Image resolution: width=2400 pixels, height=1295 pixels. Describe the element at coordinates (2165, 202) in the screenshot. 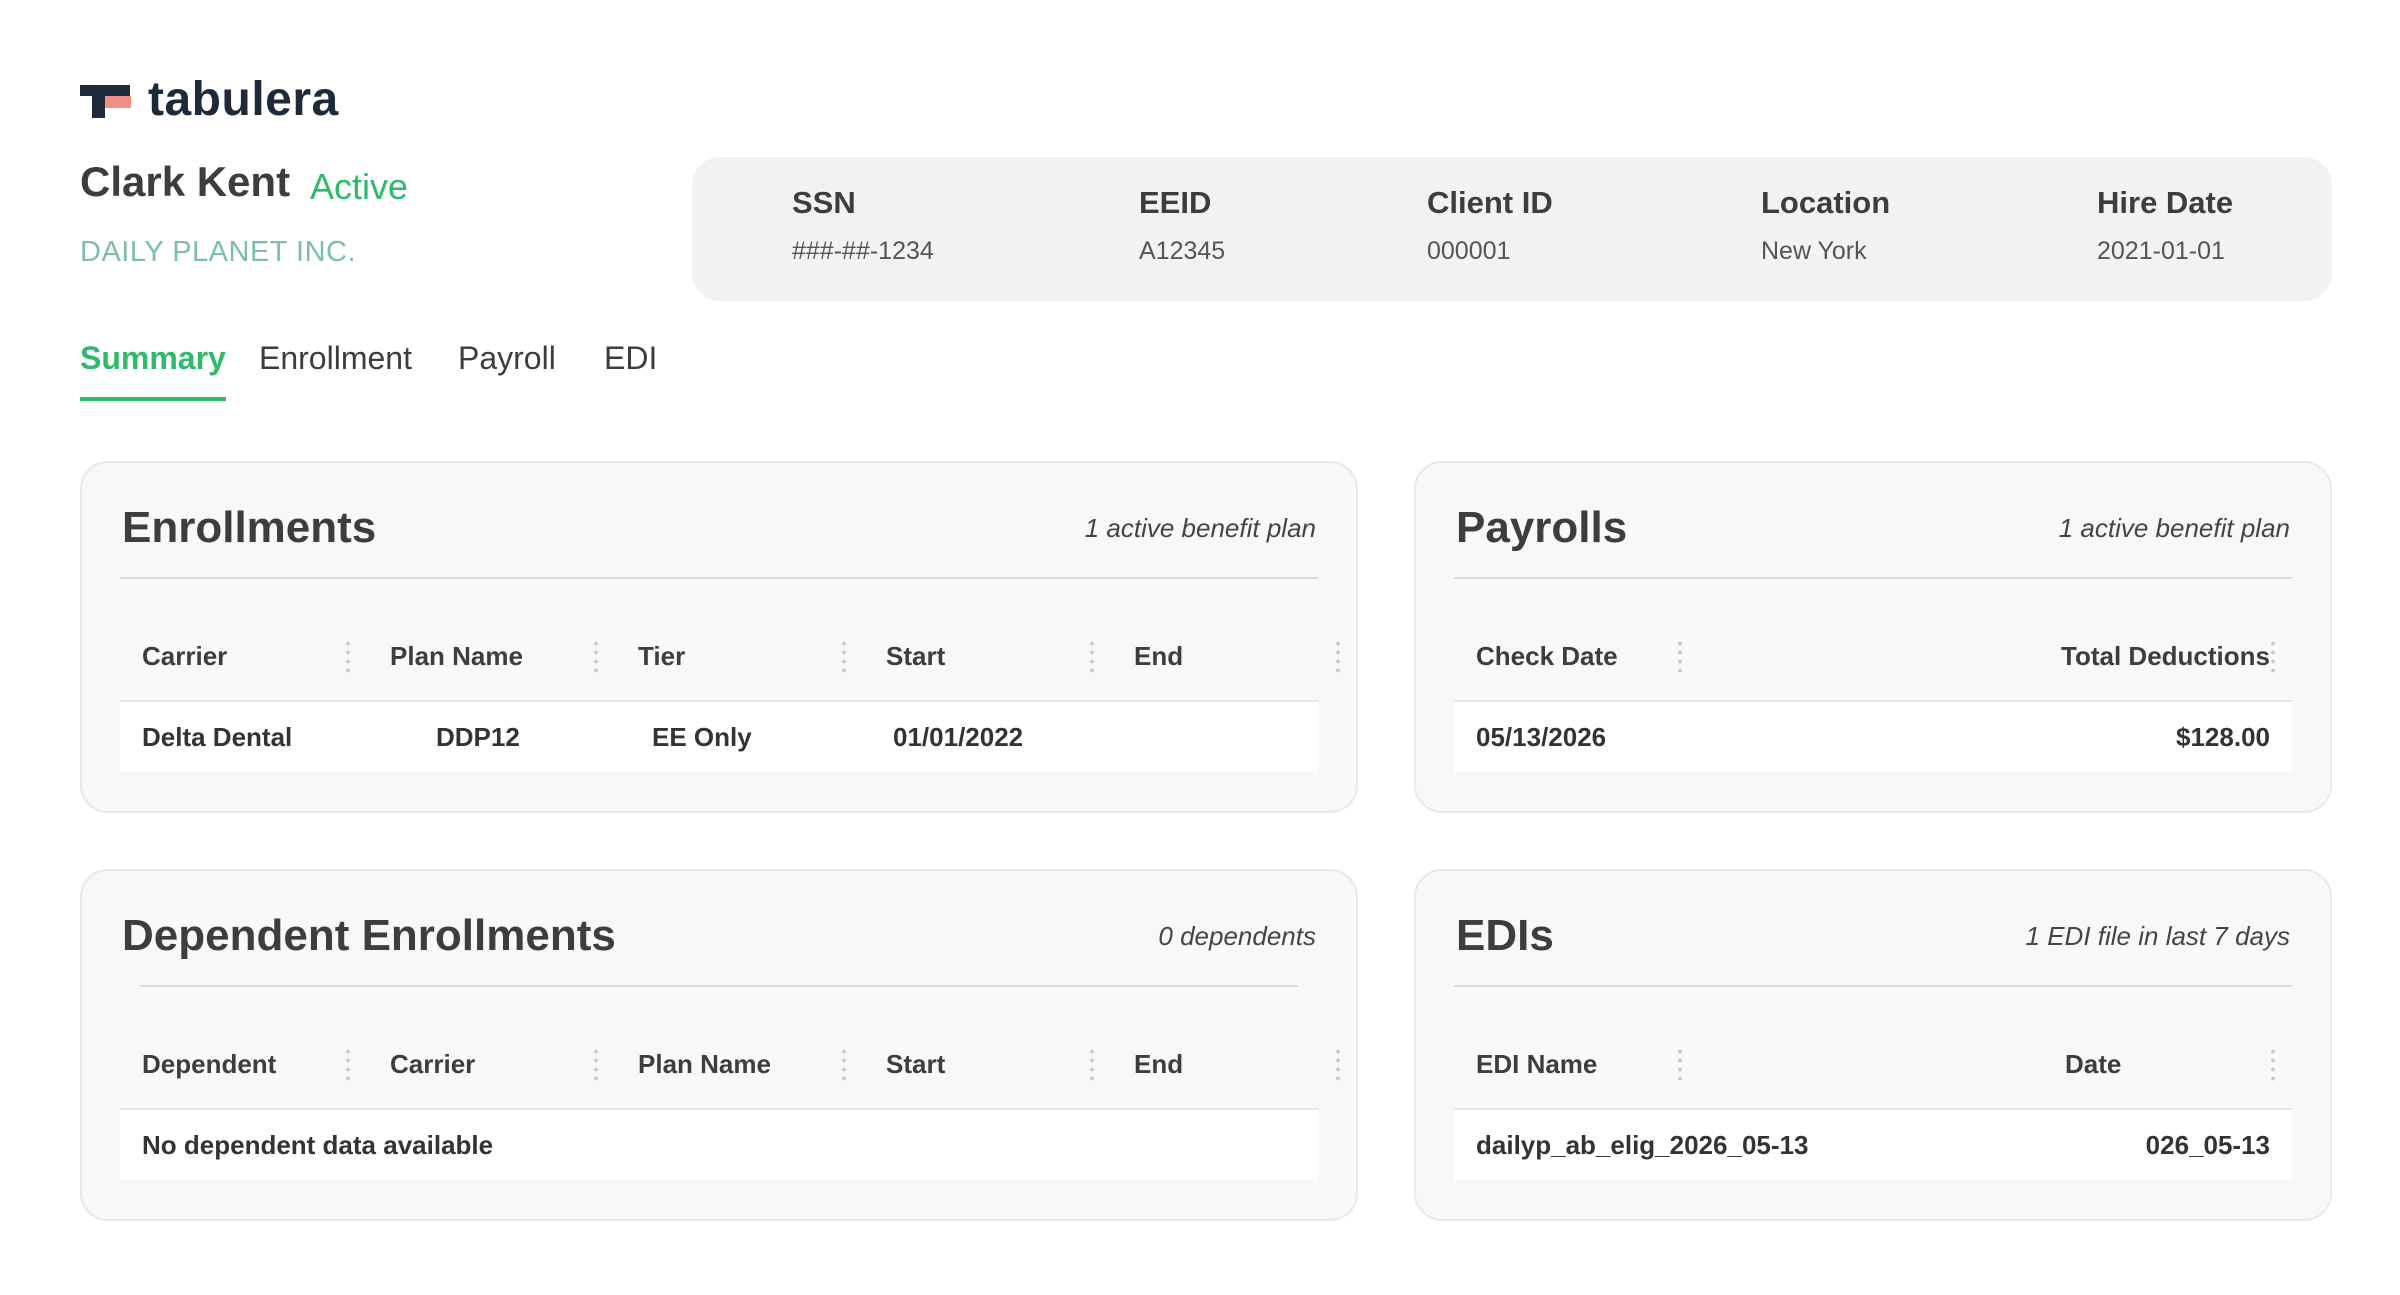

I see `info-hire-date-label: Hire Date` at that location.